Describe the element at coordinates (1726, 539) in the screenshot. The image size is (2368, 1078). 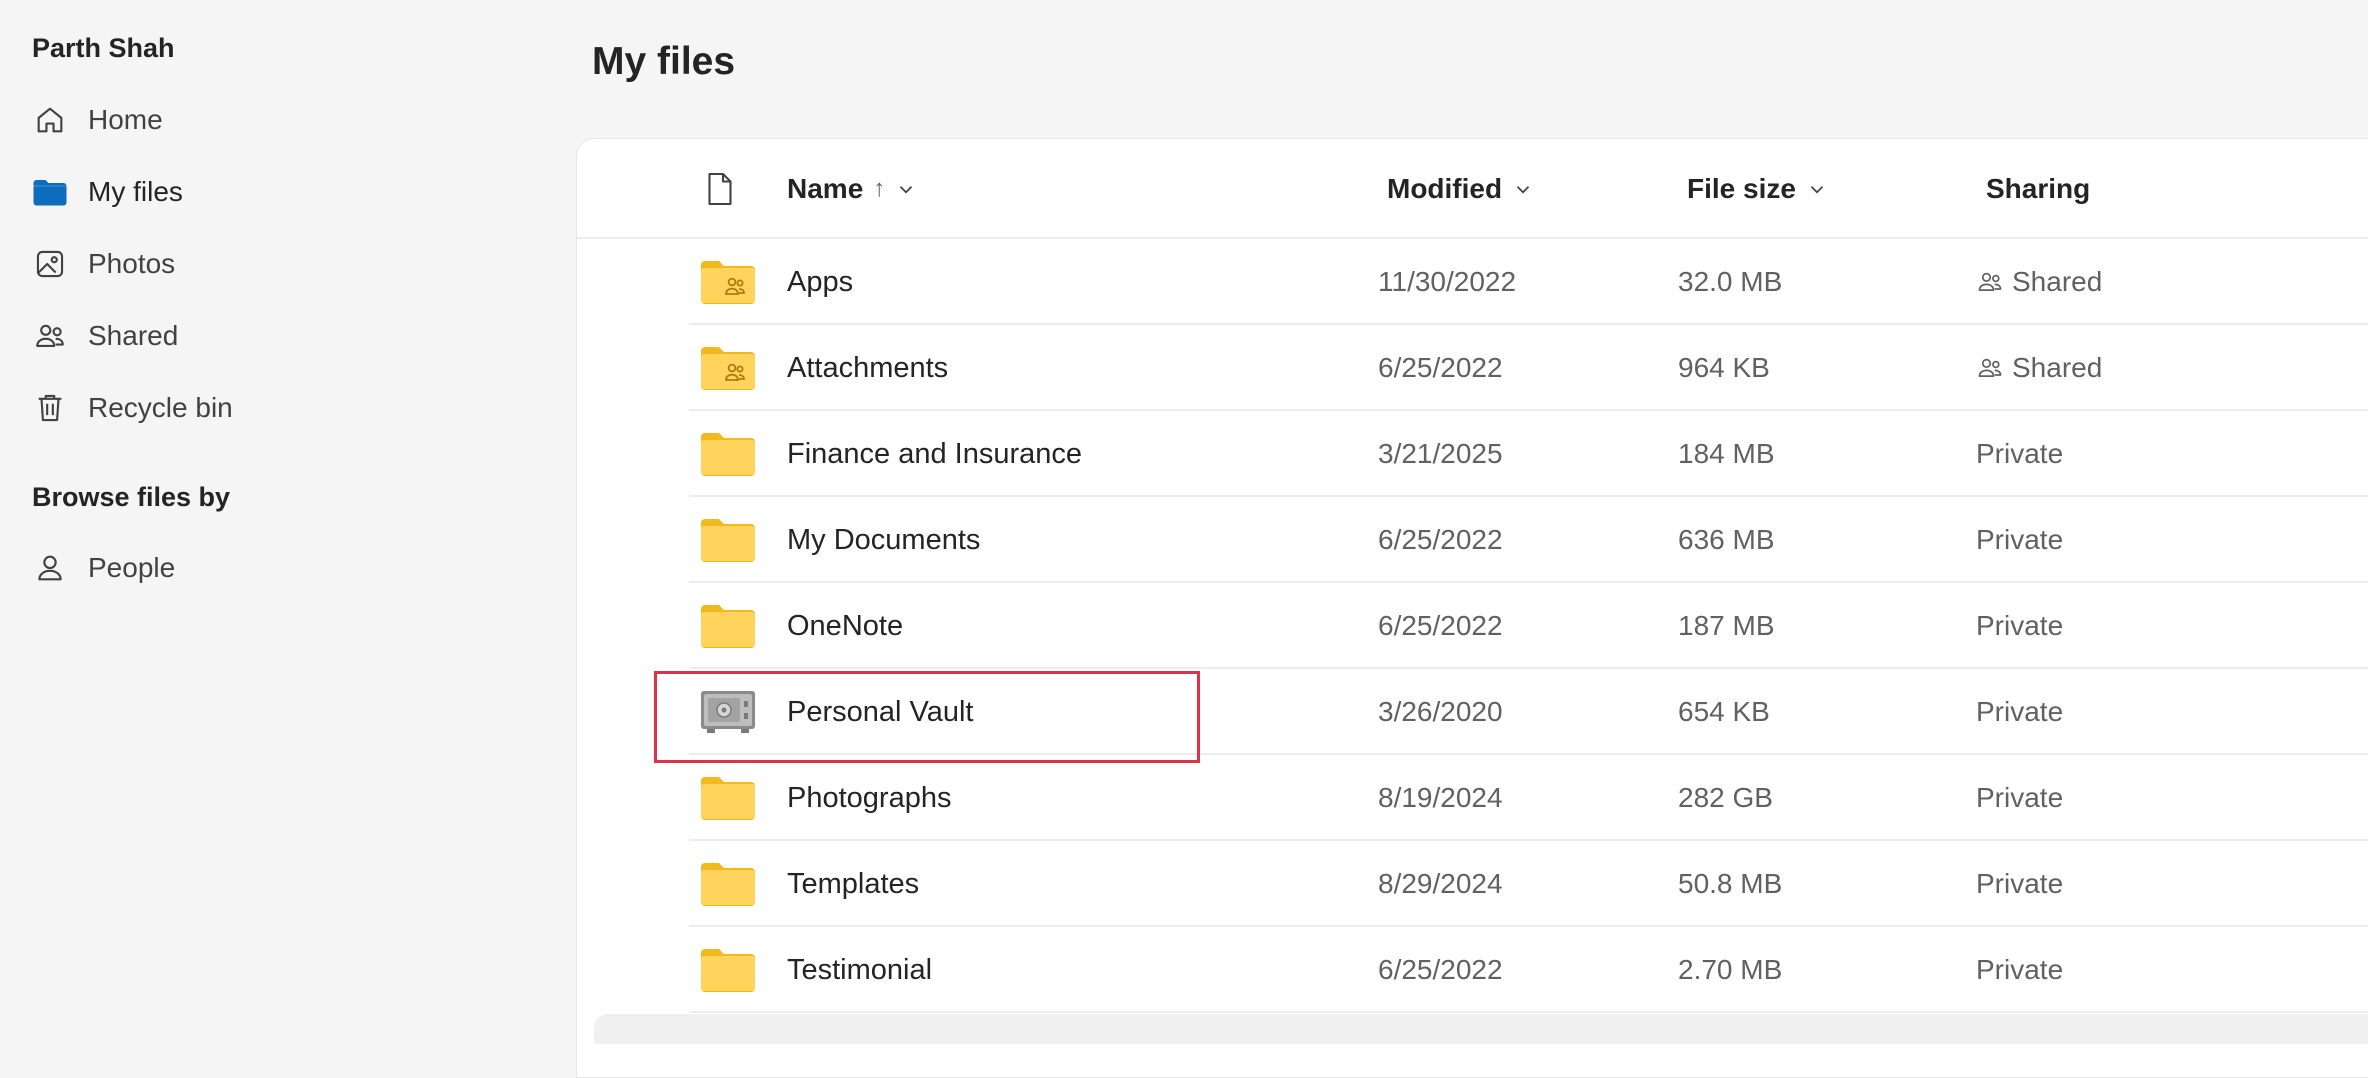
I see `file-size: 636 MB` at that location.